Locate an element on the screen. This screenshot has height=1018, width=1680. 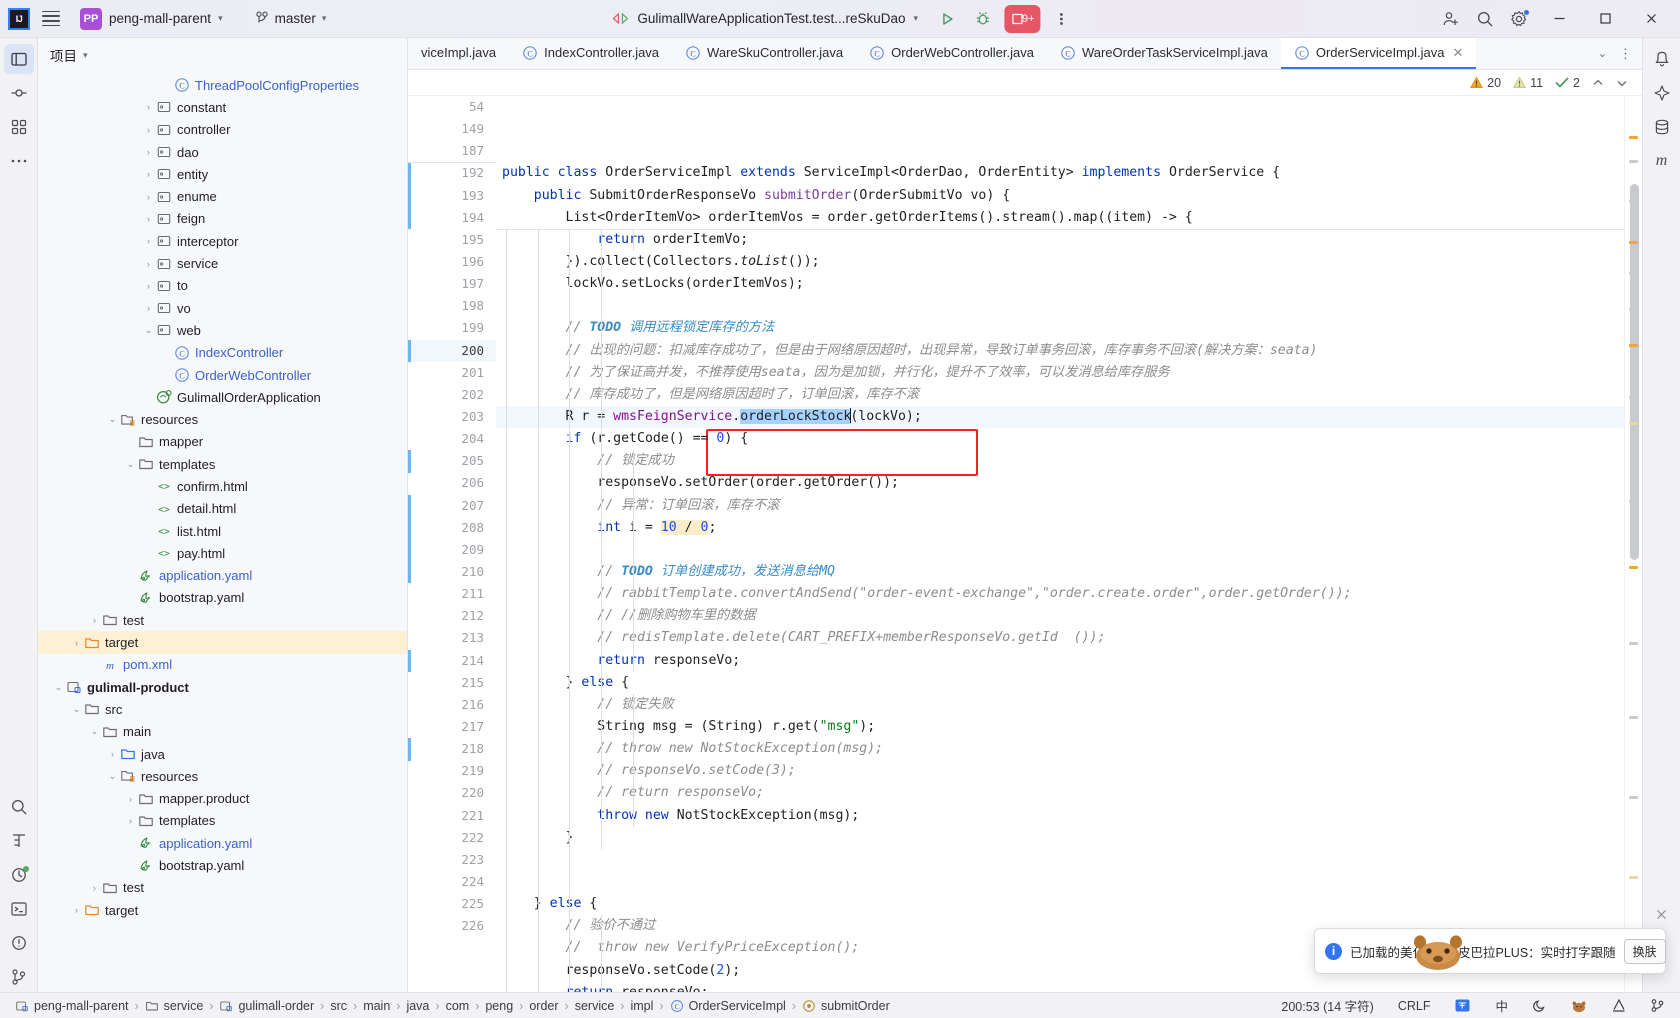
tree-item-indexcontroller: C IndexController is located at coordinates (222, 353).